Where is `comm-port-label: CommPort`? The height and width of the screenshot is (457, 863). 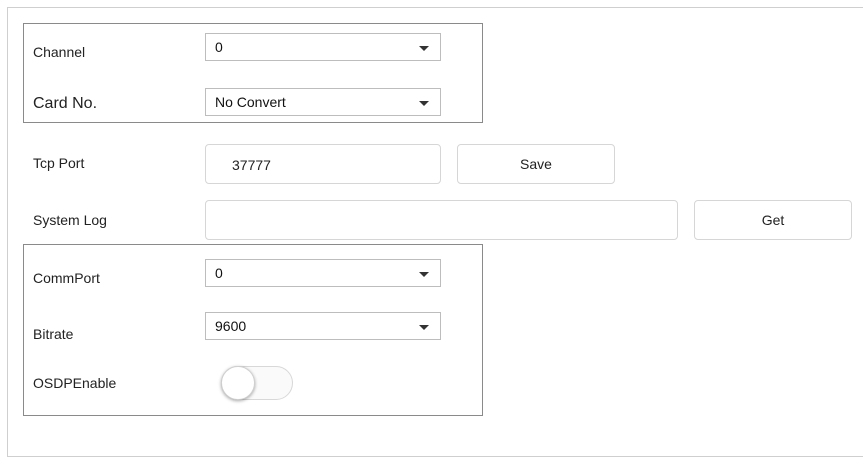
comm-port-label: CommPort is located at coordinates (66, 278).